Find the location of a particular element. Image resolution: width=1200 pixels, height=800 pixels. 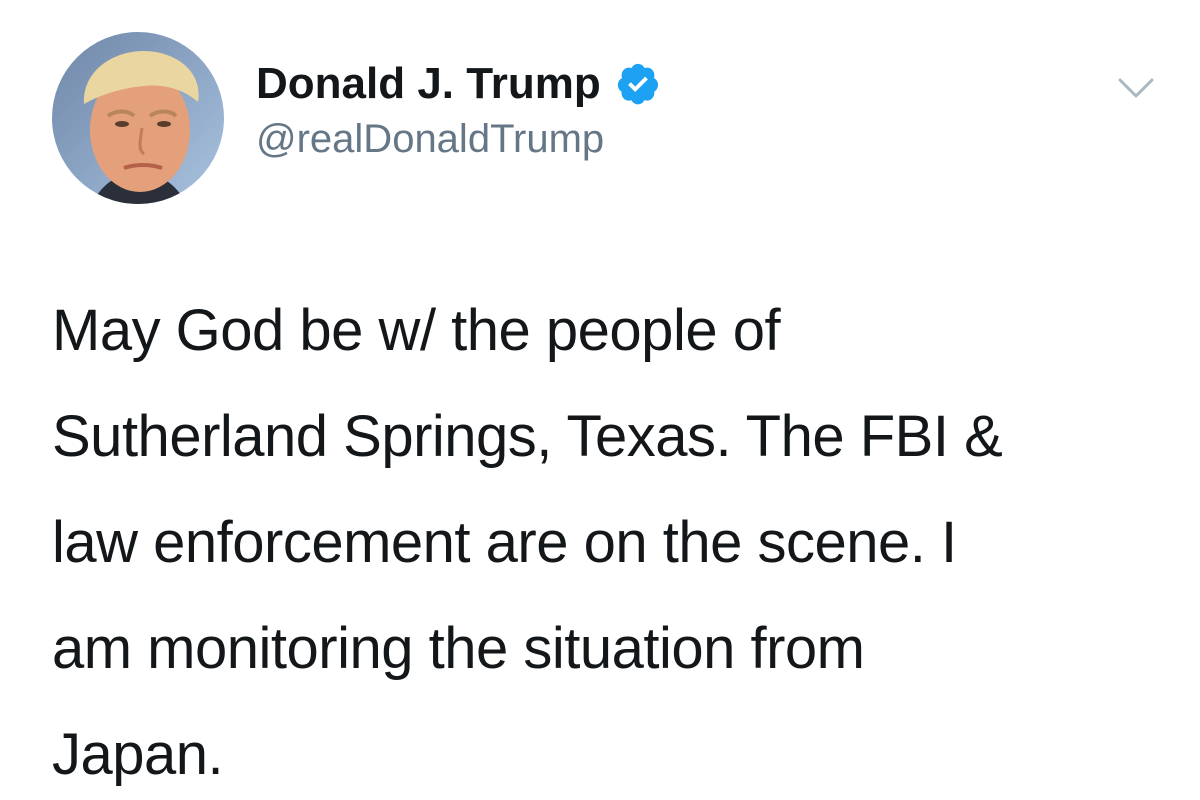

tweet-author: Donald J. Trump @realDonaldTrump is located at coordinates (458, 110).